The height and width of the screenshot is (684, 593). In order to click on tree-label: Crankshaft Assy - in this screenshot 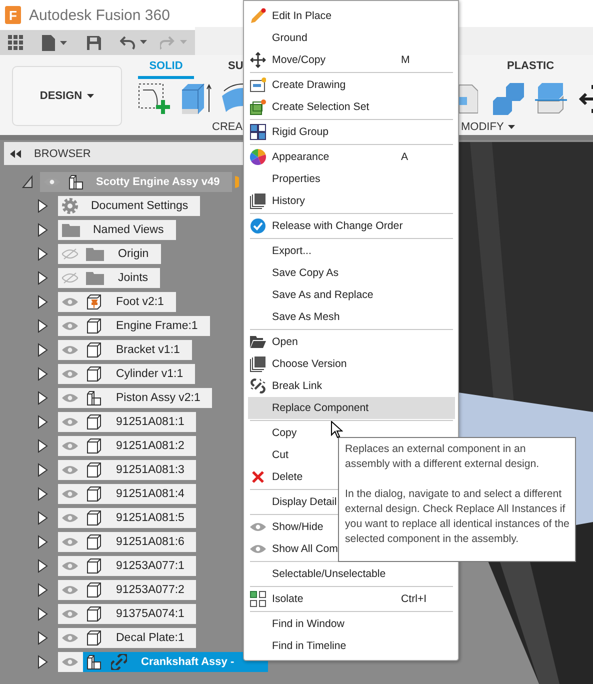, I will do `click(187, 662)`.